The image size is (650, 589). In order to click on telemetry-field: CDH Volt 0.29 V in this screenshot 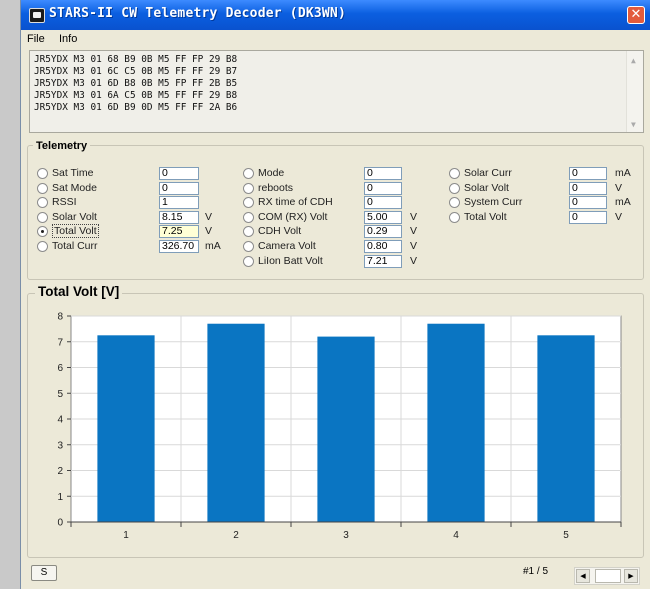, I will do `click(338, 232)`.